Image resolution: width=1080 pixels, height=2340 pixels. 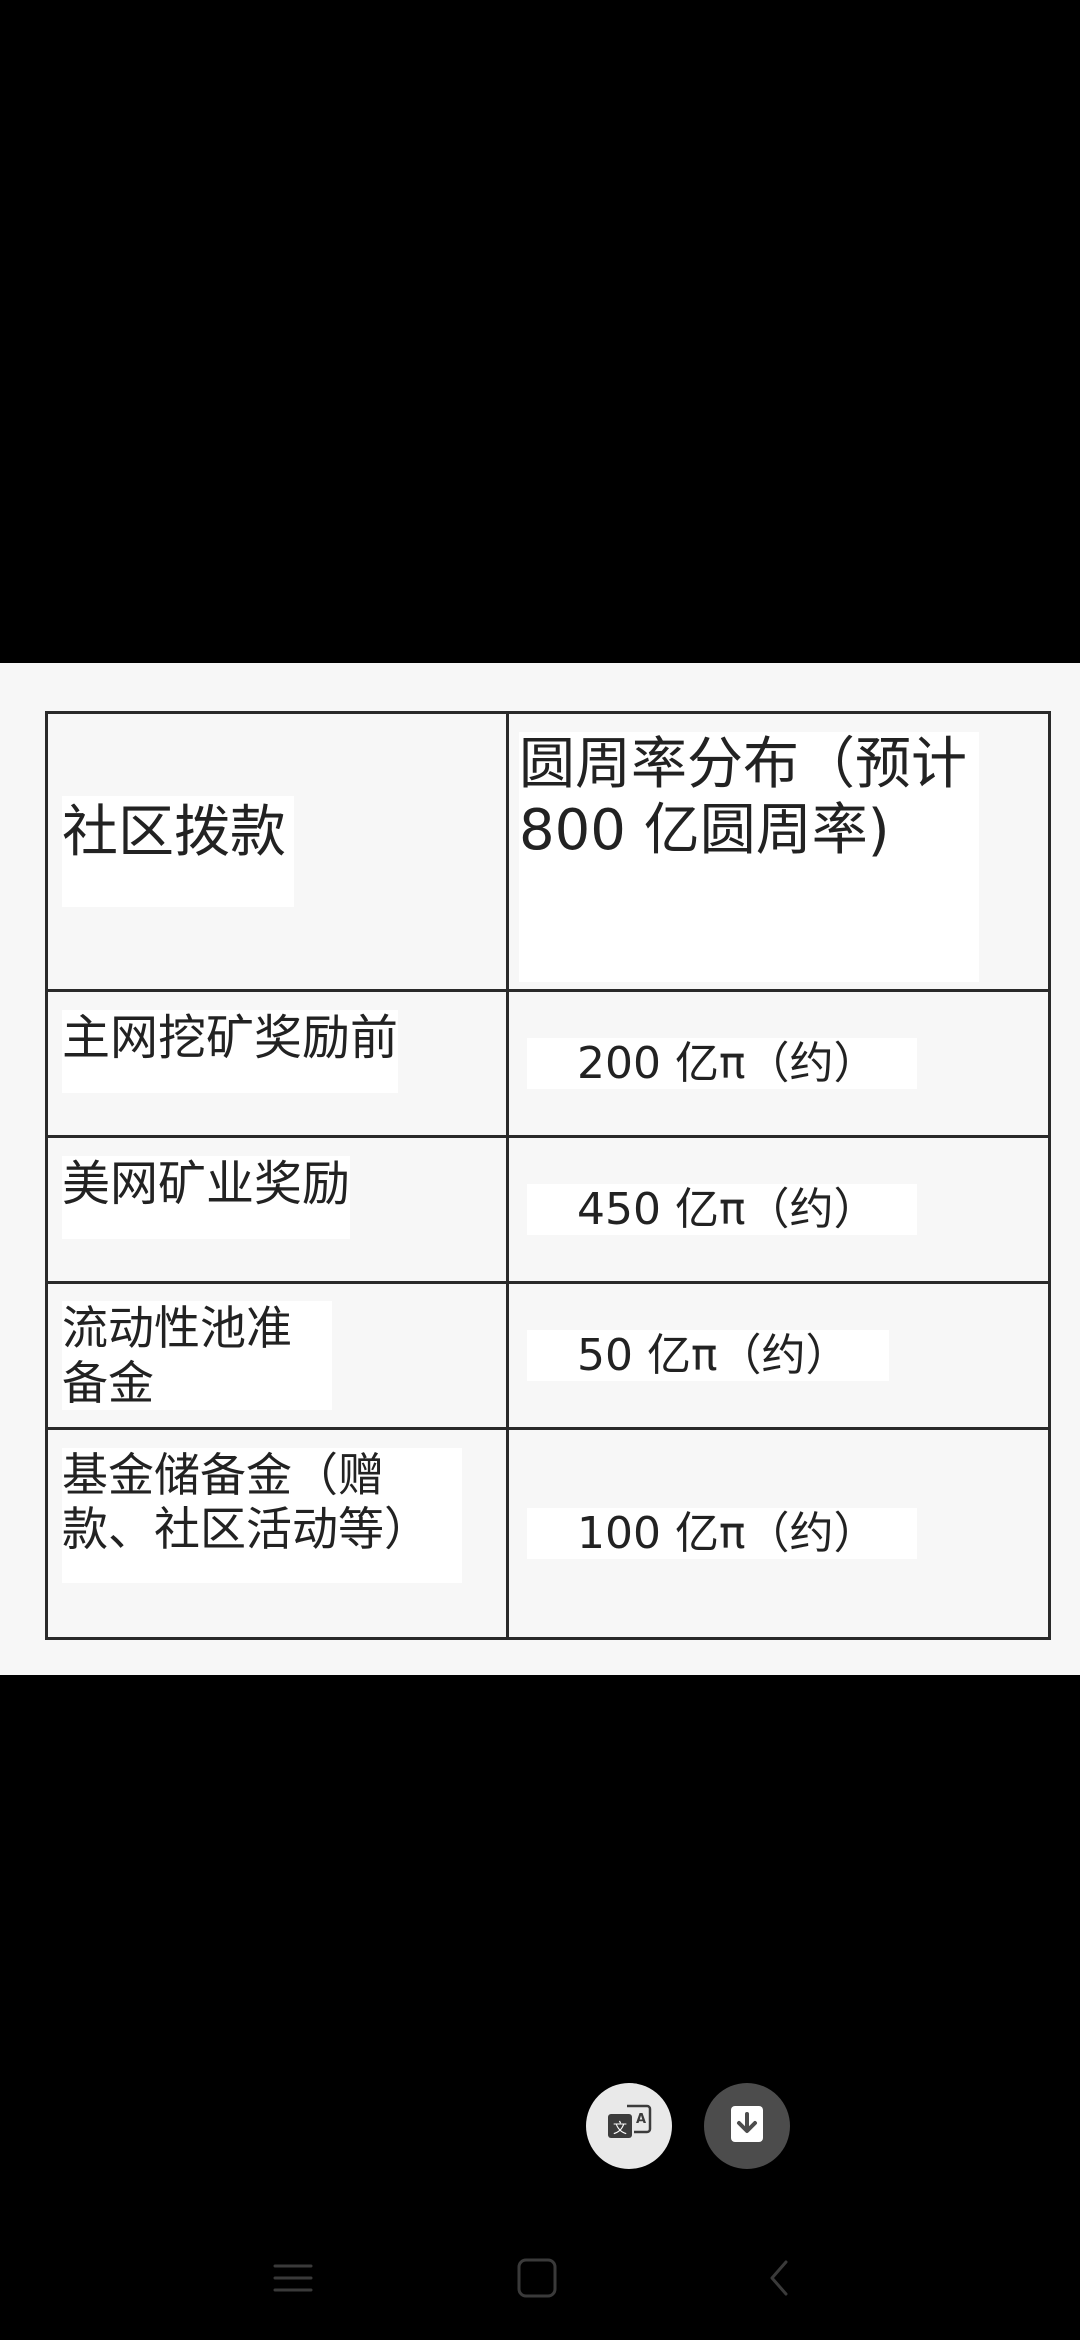 I want to click on download-icon, so click(x=747, y=2126).